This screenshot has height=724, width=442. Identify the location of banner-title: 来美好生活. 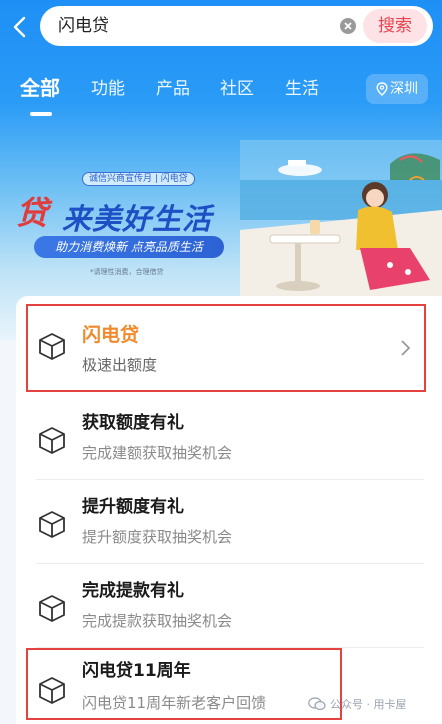
(137, 219).